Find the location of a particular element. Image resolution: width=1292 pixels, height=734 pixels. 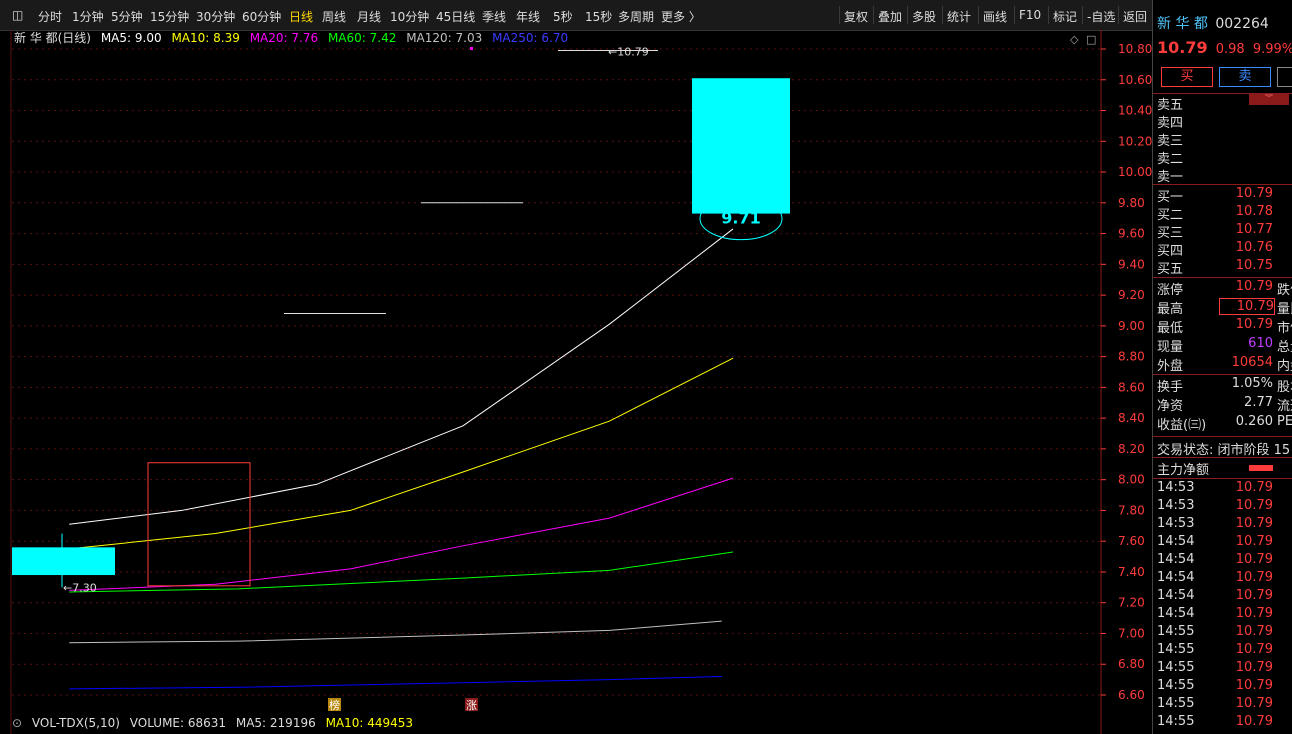

period-tab-9: 10分钟 is located at coordinates (409, 16).